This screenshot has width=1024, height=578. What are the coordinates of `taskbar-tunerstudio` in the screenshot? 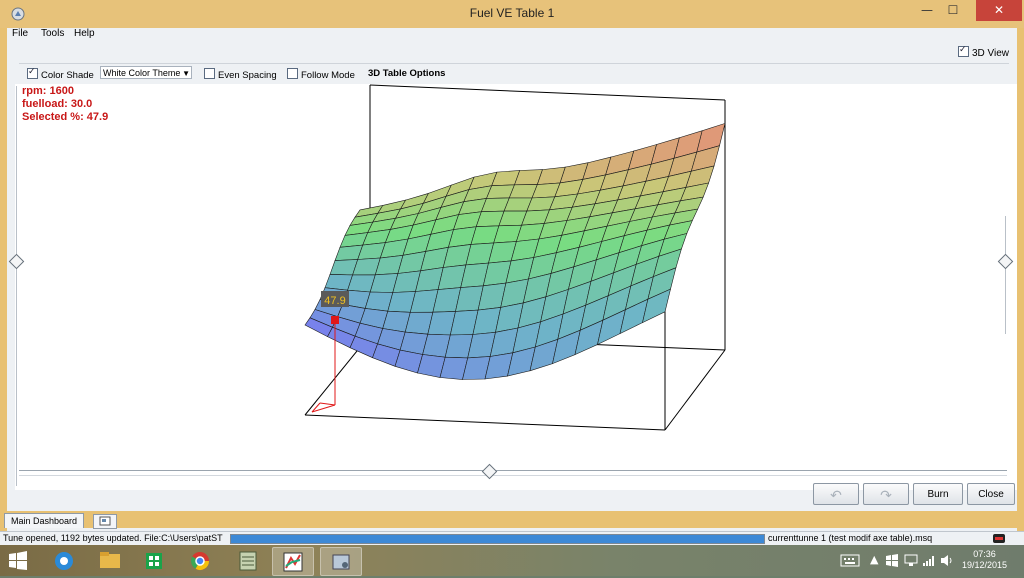 It's located at (293, 561).